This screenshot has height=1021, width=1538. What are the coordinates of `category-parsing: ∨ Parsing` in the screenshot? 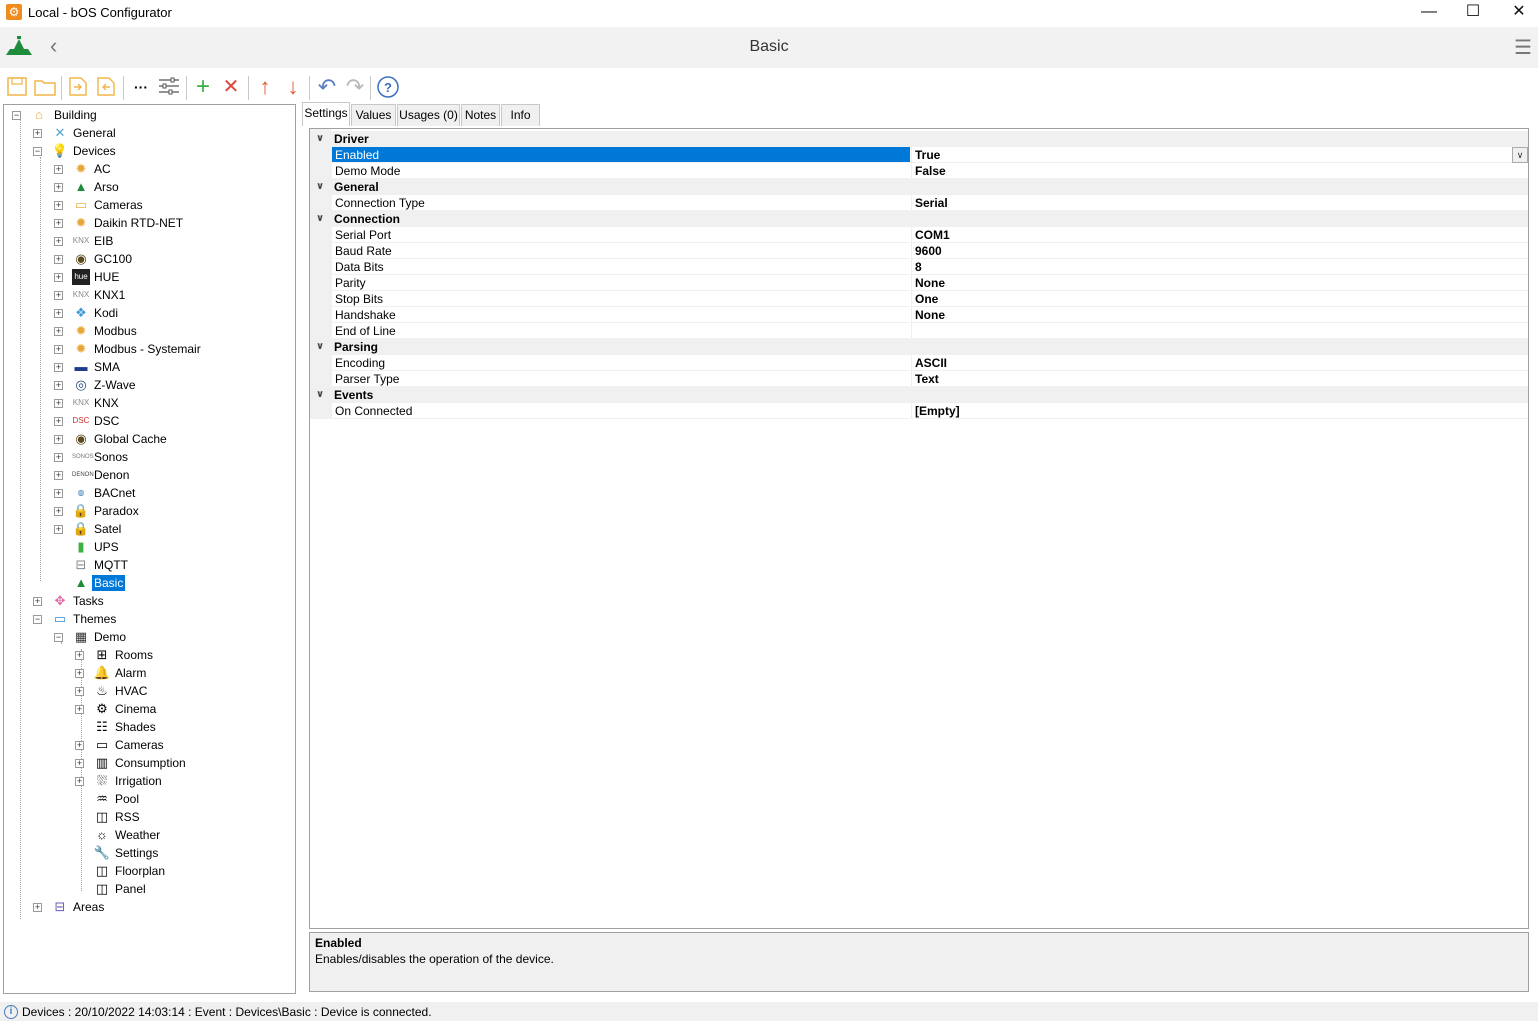 It's located at (919, 347).